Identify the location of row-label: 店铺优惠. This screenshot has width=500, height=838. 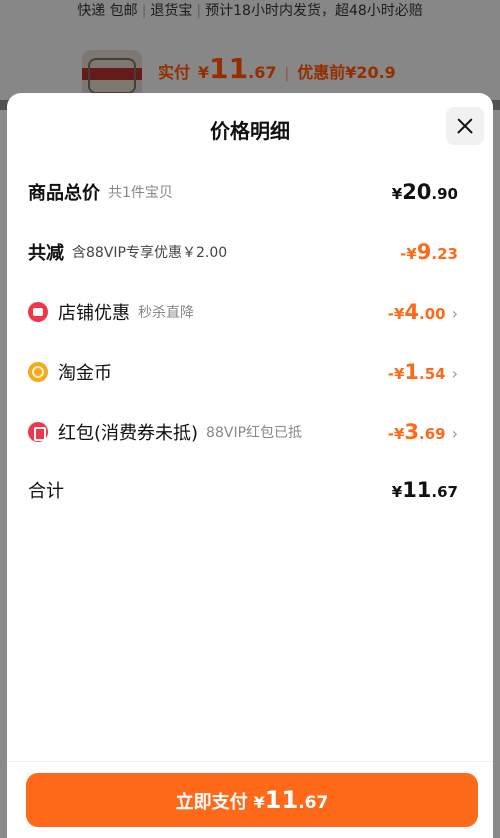
(94, 313).